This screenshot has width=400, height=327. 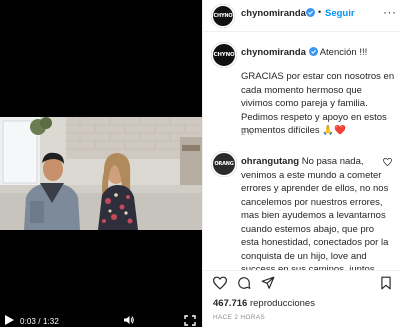 What do you see at coordinates (268, 283) in the screenshot?
I see `share-icon` at bounding box center [268, 283].